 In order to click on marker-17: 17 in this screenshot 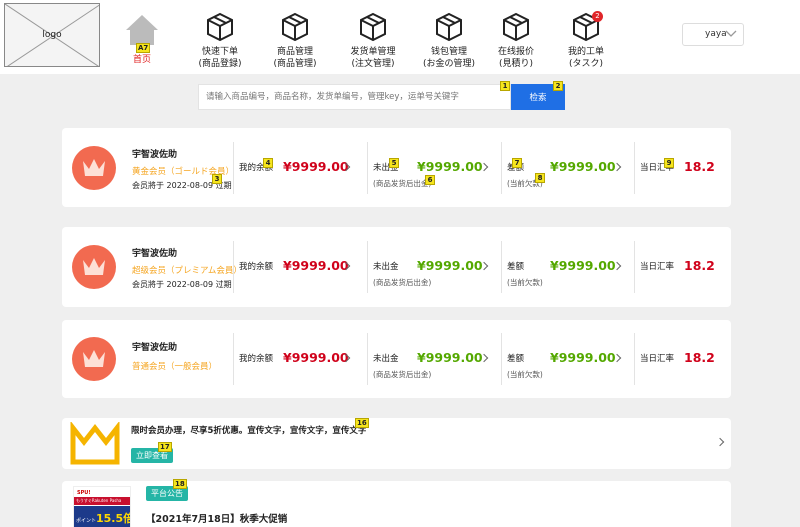, I will do `click(165, 447)`.